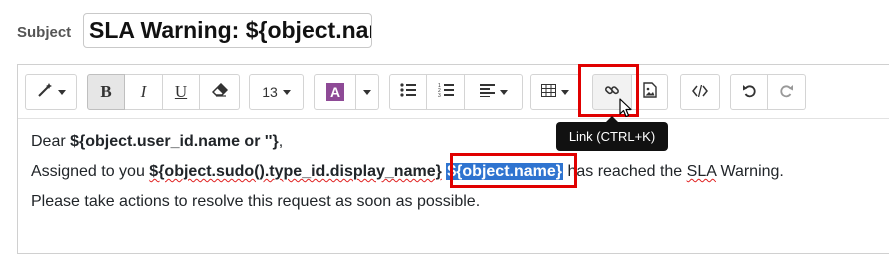 The height and width of the screenshot is (254, 889). I want to click on style-dropdown-button, so click(51, 92).